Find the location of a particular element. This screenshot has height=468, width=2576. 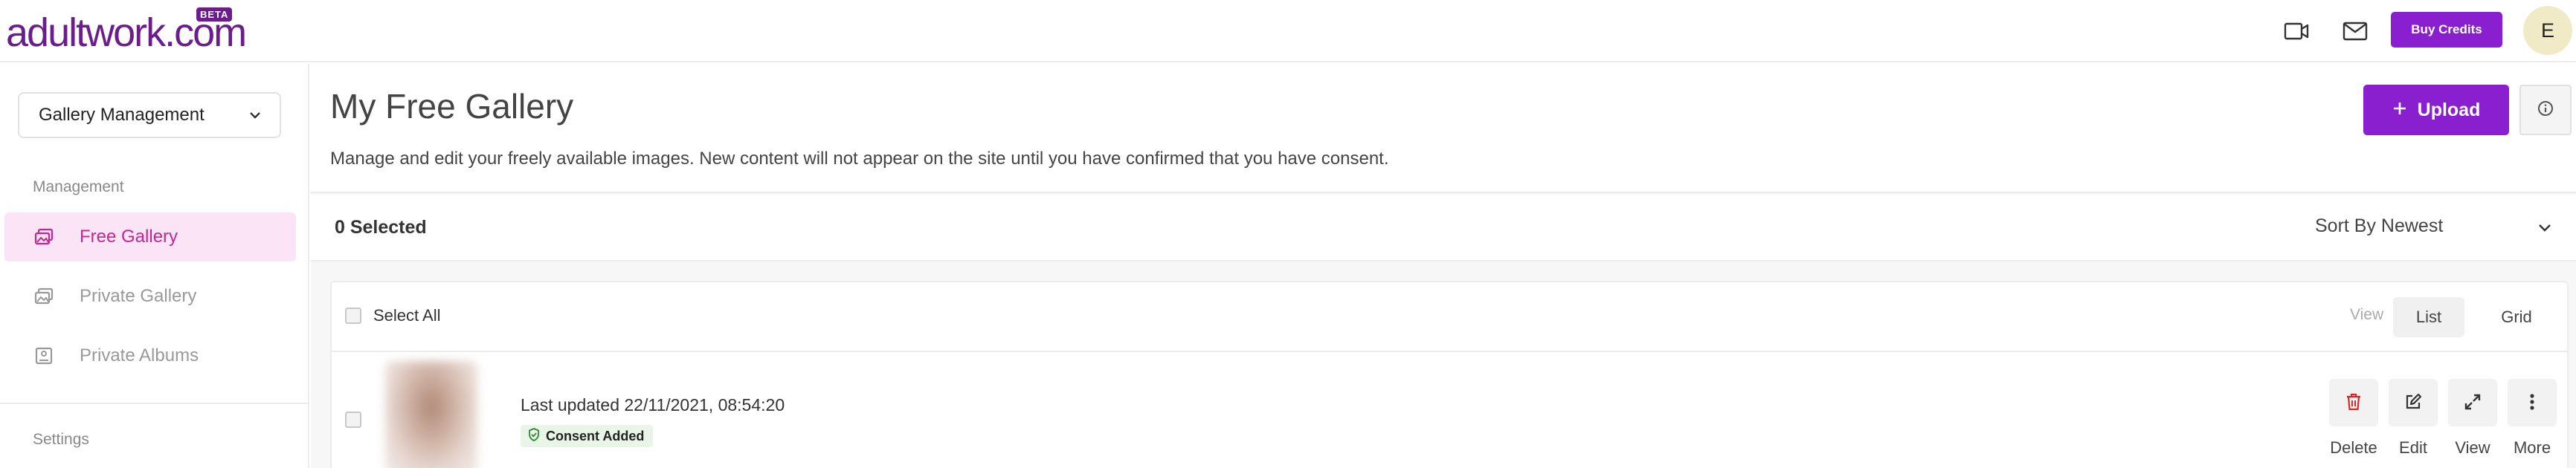

select-all-checkbox is located at coordinates (353, 316).